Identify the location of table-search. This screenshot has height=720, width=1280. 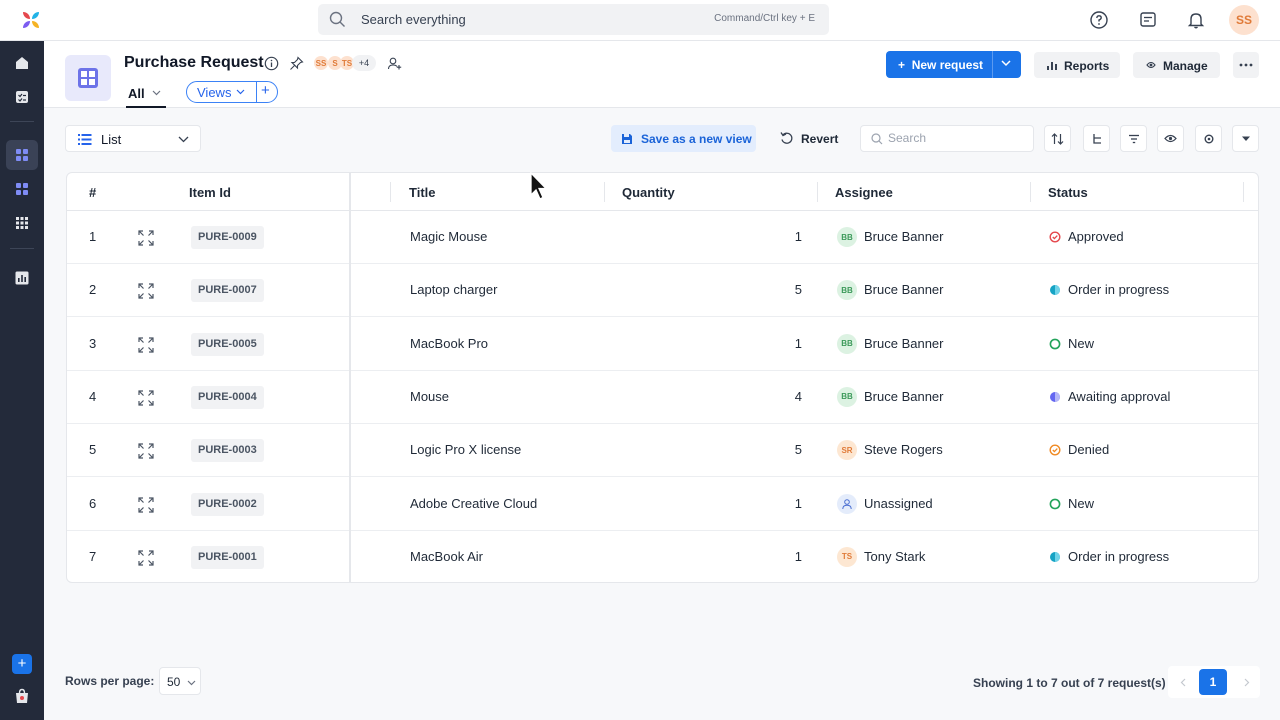
(947, 138).